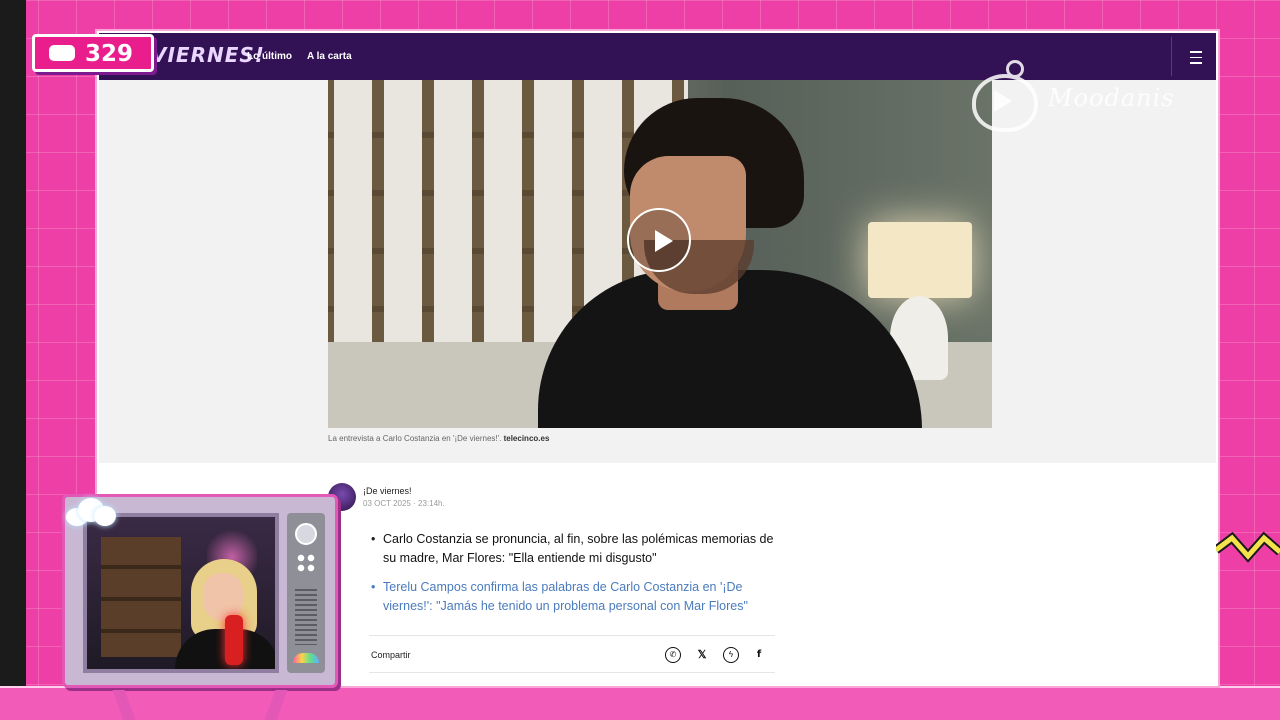 The image size is (1280, 720). I want to click on video-lamp, so click(920, 260).